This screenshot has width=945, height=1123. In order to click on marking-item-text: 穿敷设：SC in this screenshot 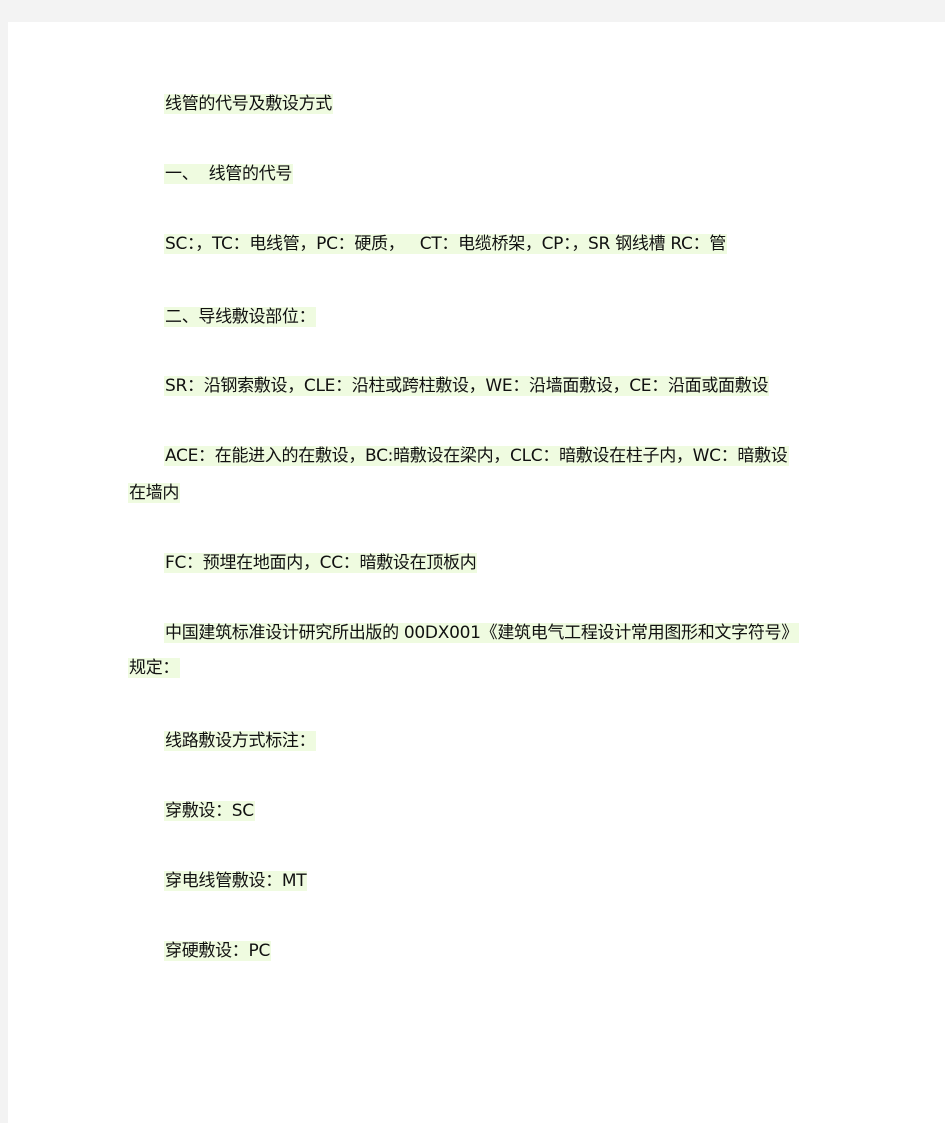, I will do `click(209, 811)`.